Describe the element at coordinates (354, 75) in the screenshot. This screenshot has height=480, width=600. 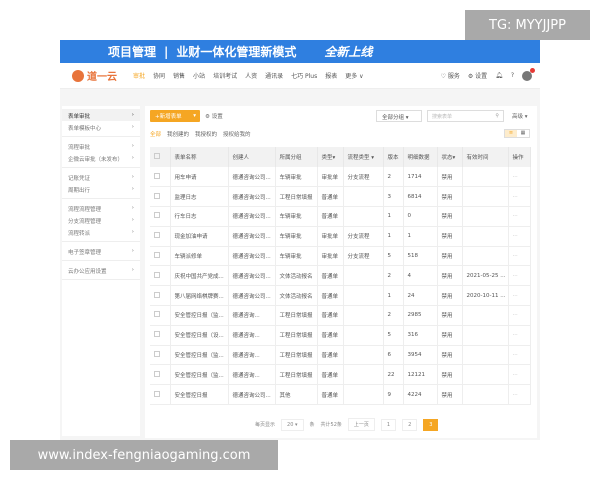
I see `nav-item: 更多 ∨` at that location.